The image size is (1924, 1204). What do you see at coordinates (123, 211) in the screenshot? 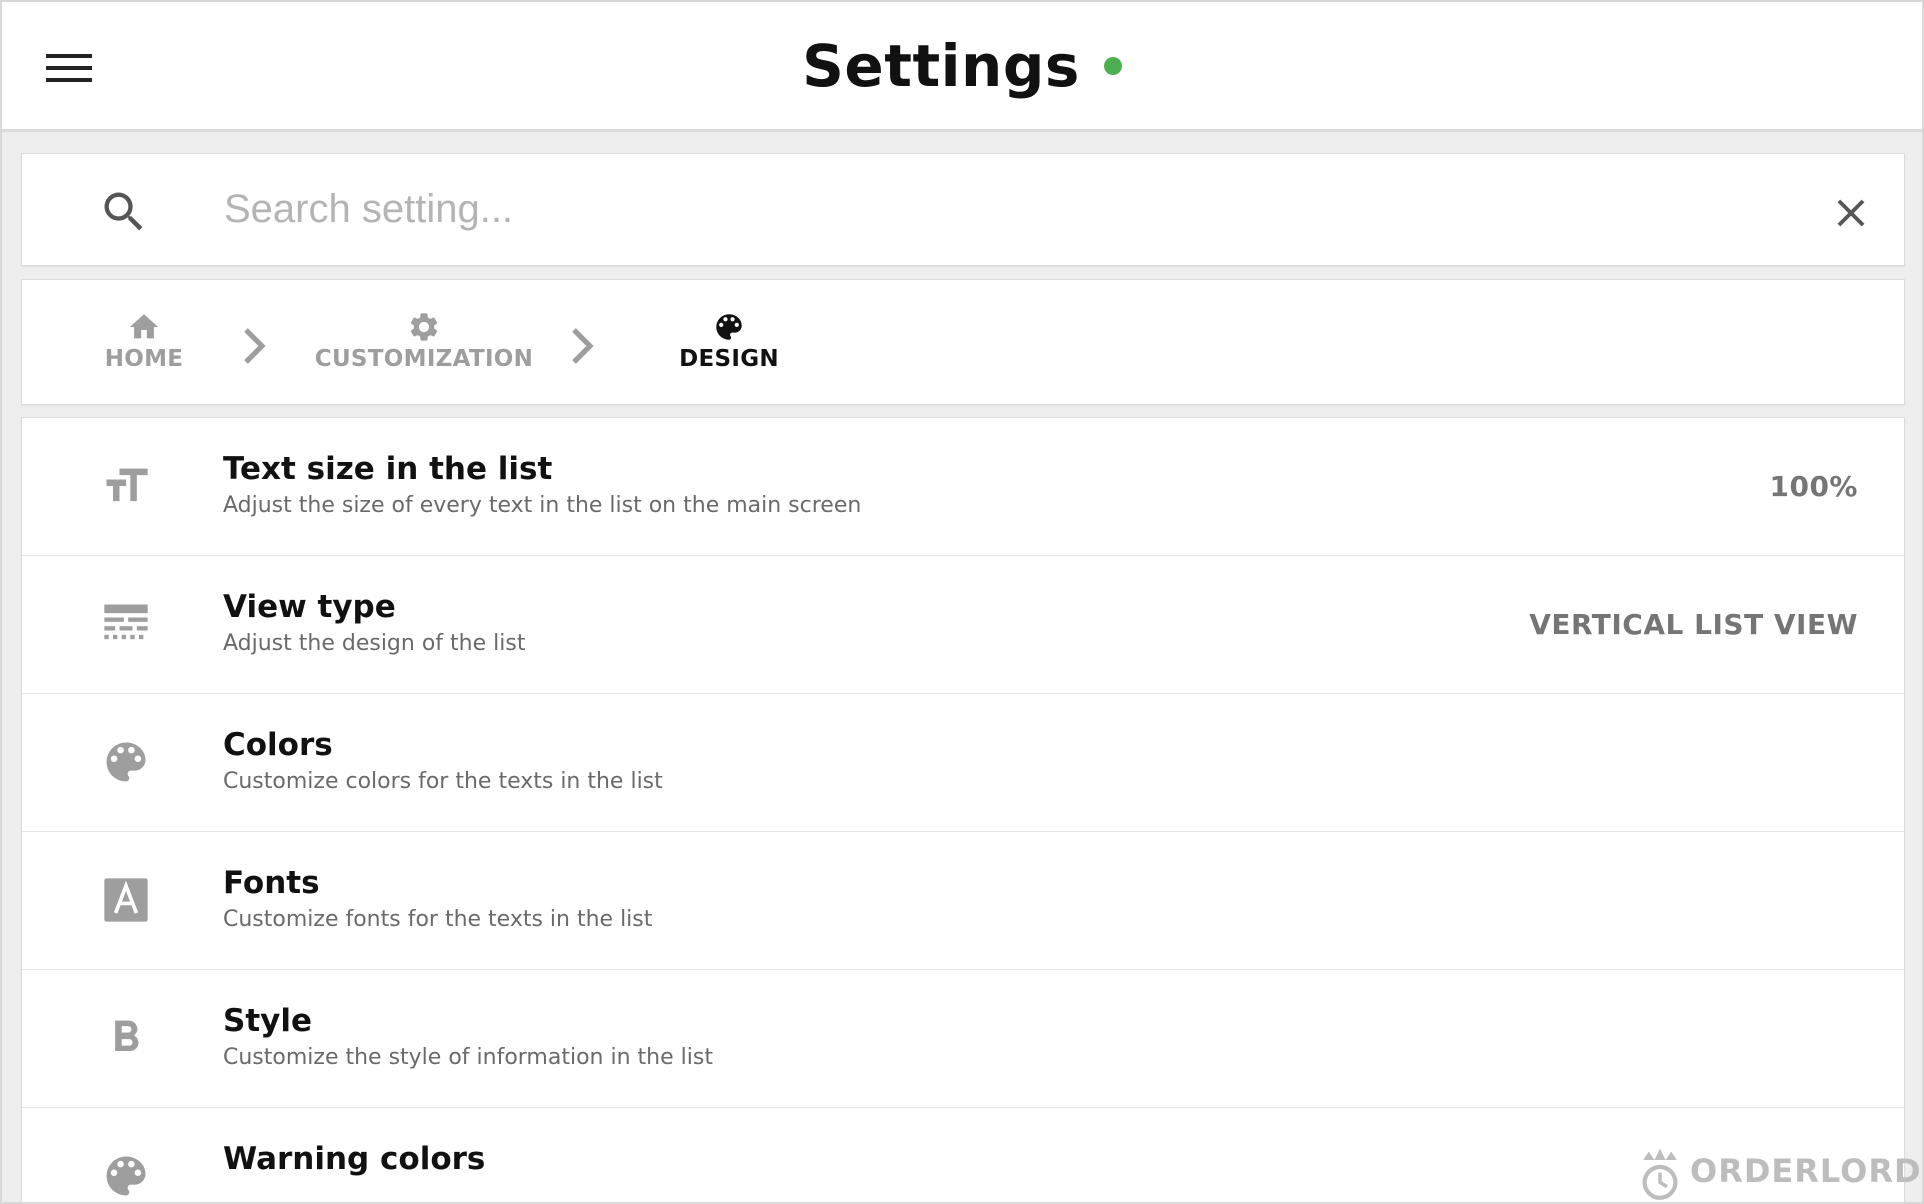
I see `search-icon` at bounding box center [123, 211].